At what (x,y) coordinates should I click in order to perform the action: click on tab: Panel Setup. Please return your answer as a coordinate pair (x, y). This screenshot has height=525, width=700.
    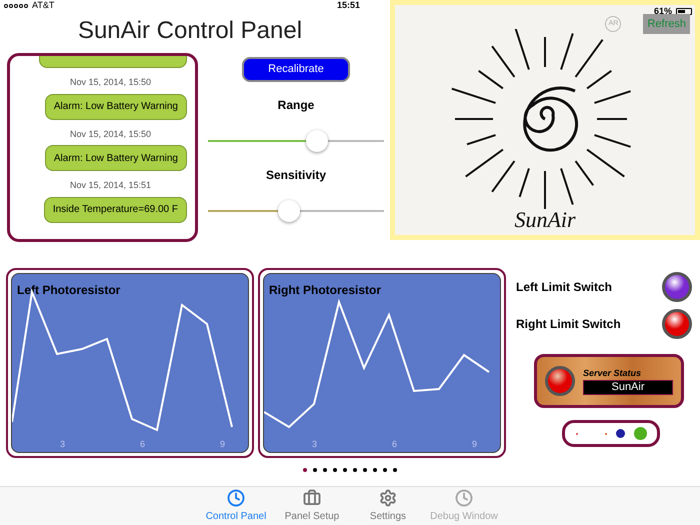
    Looking at the image, I should click on (312, 506).